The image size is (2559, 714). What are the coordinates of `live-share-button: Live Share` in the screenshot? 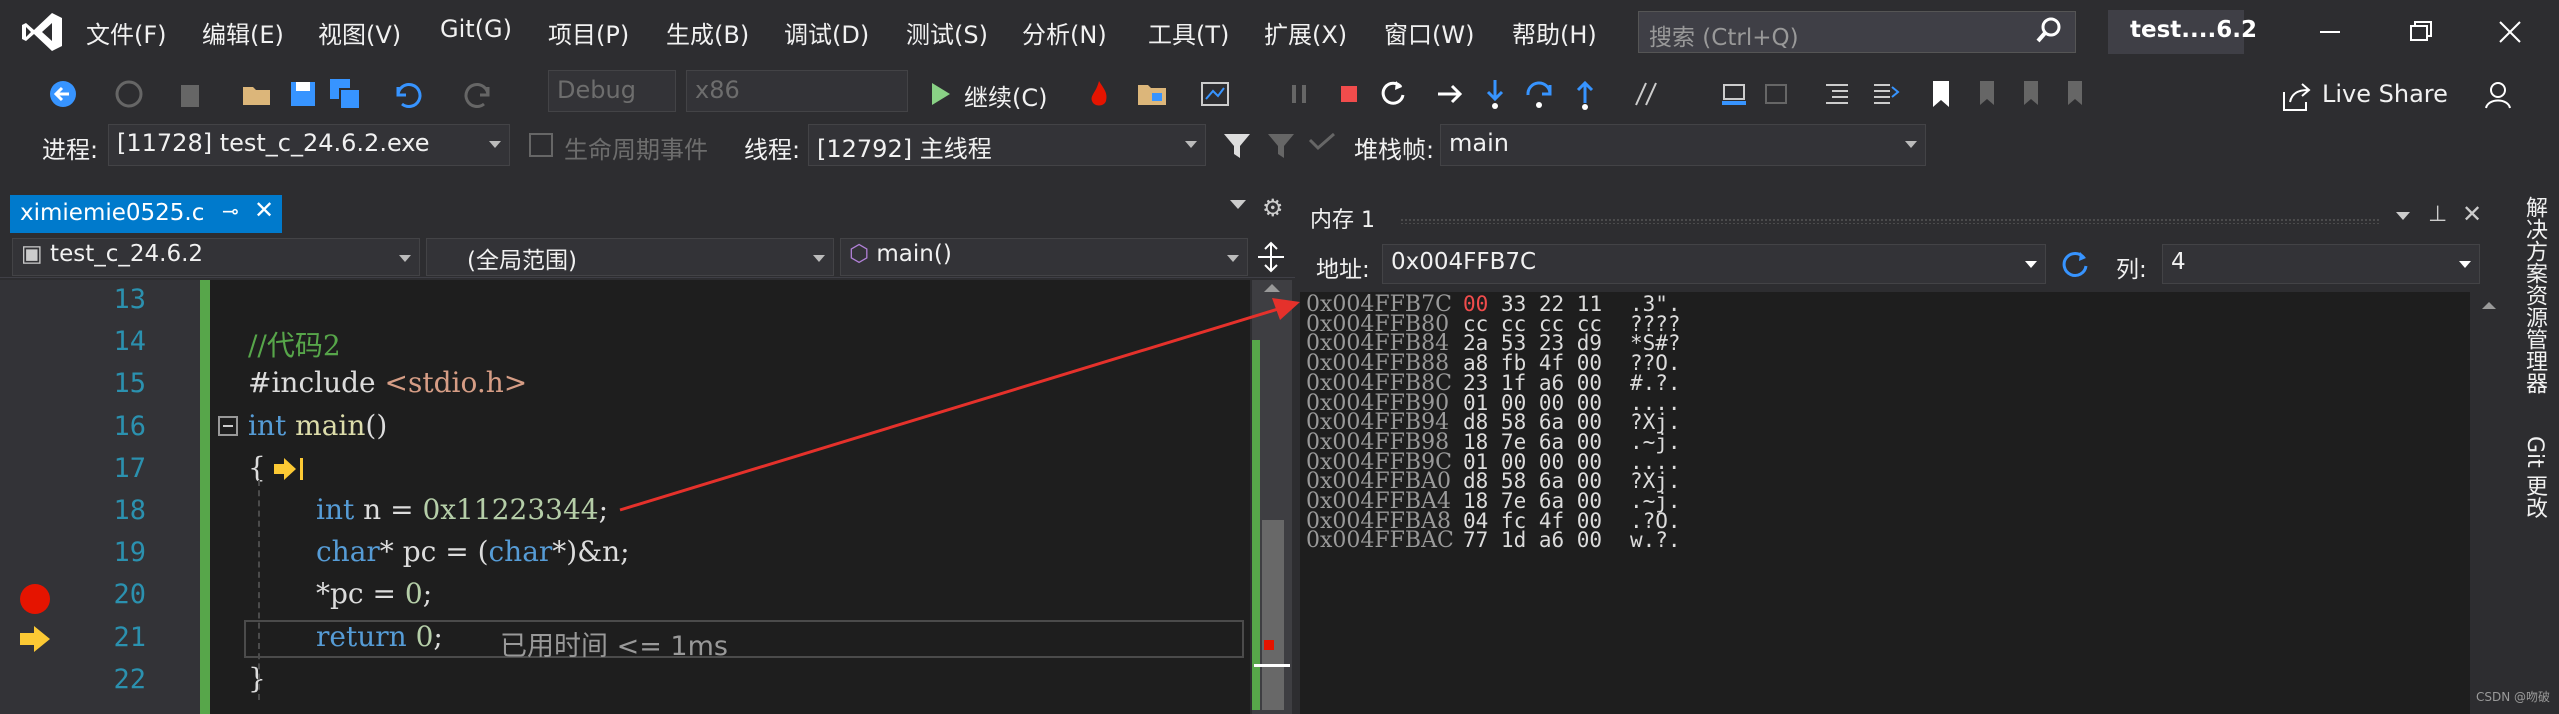 It's located at (2385, 94).